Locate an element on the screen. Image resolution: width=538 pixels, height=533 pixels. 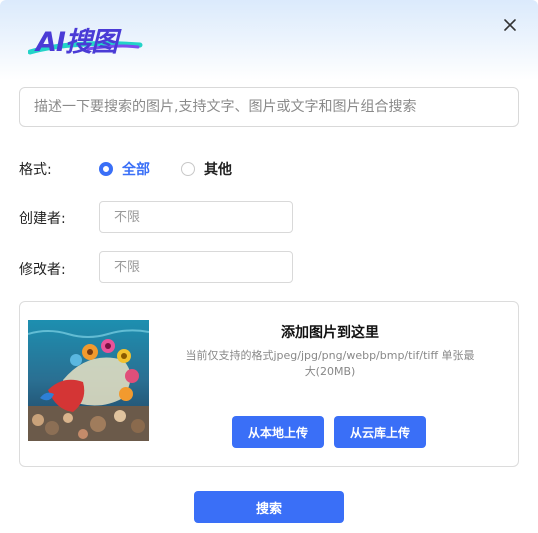
format-option-all-label: 全部 is located at coordinates (136, 170).